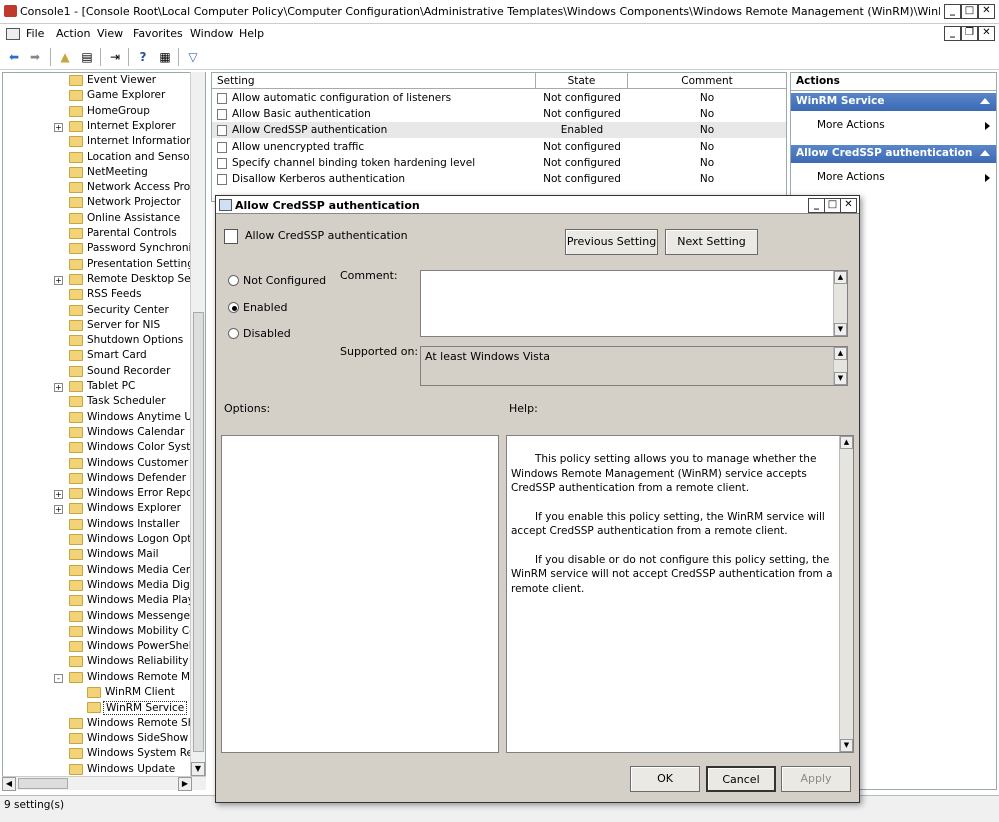 This screenshot has height=822, width=999. Describe the element at coordinates (374, 81) in the screenshot. I see `column-header-setting: Setting` at that location.